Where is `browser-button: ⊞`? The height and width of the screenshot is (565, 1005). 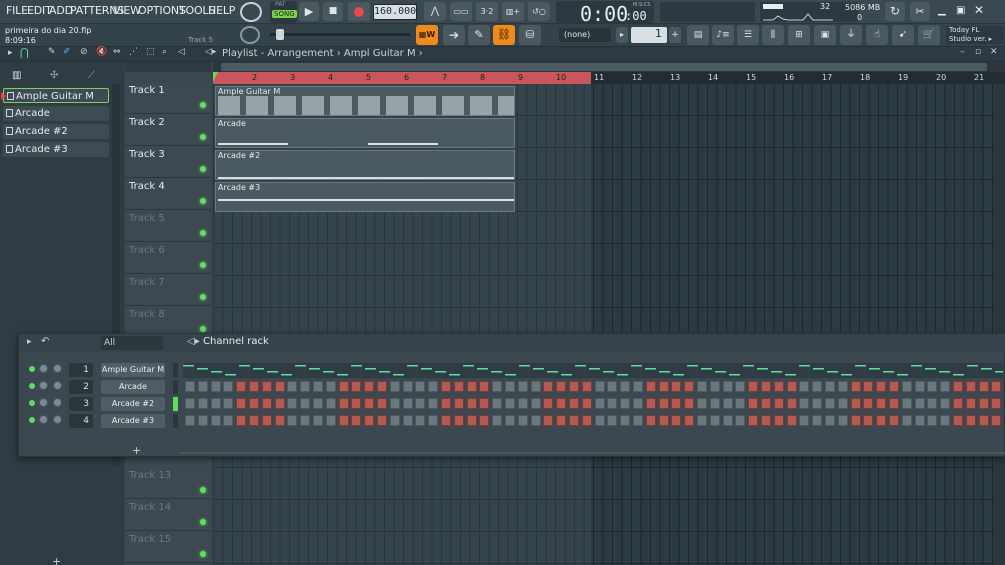 browser-button: ⊞ is located at coordinates (799, 35).